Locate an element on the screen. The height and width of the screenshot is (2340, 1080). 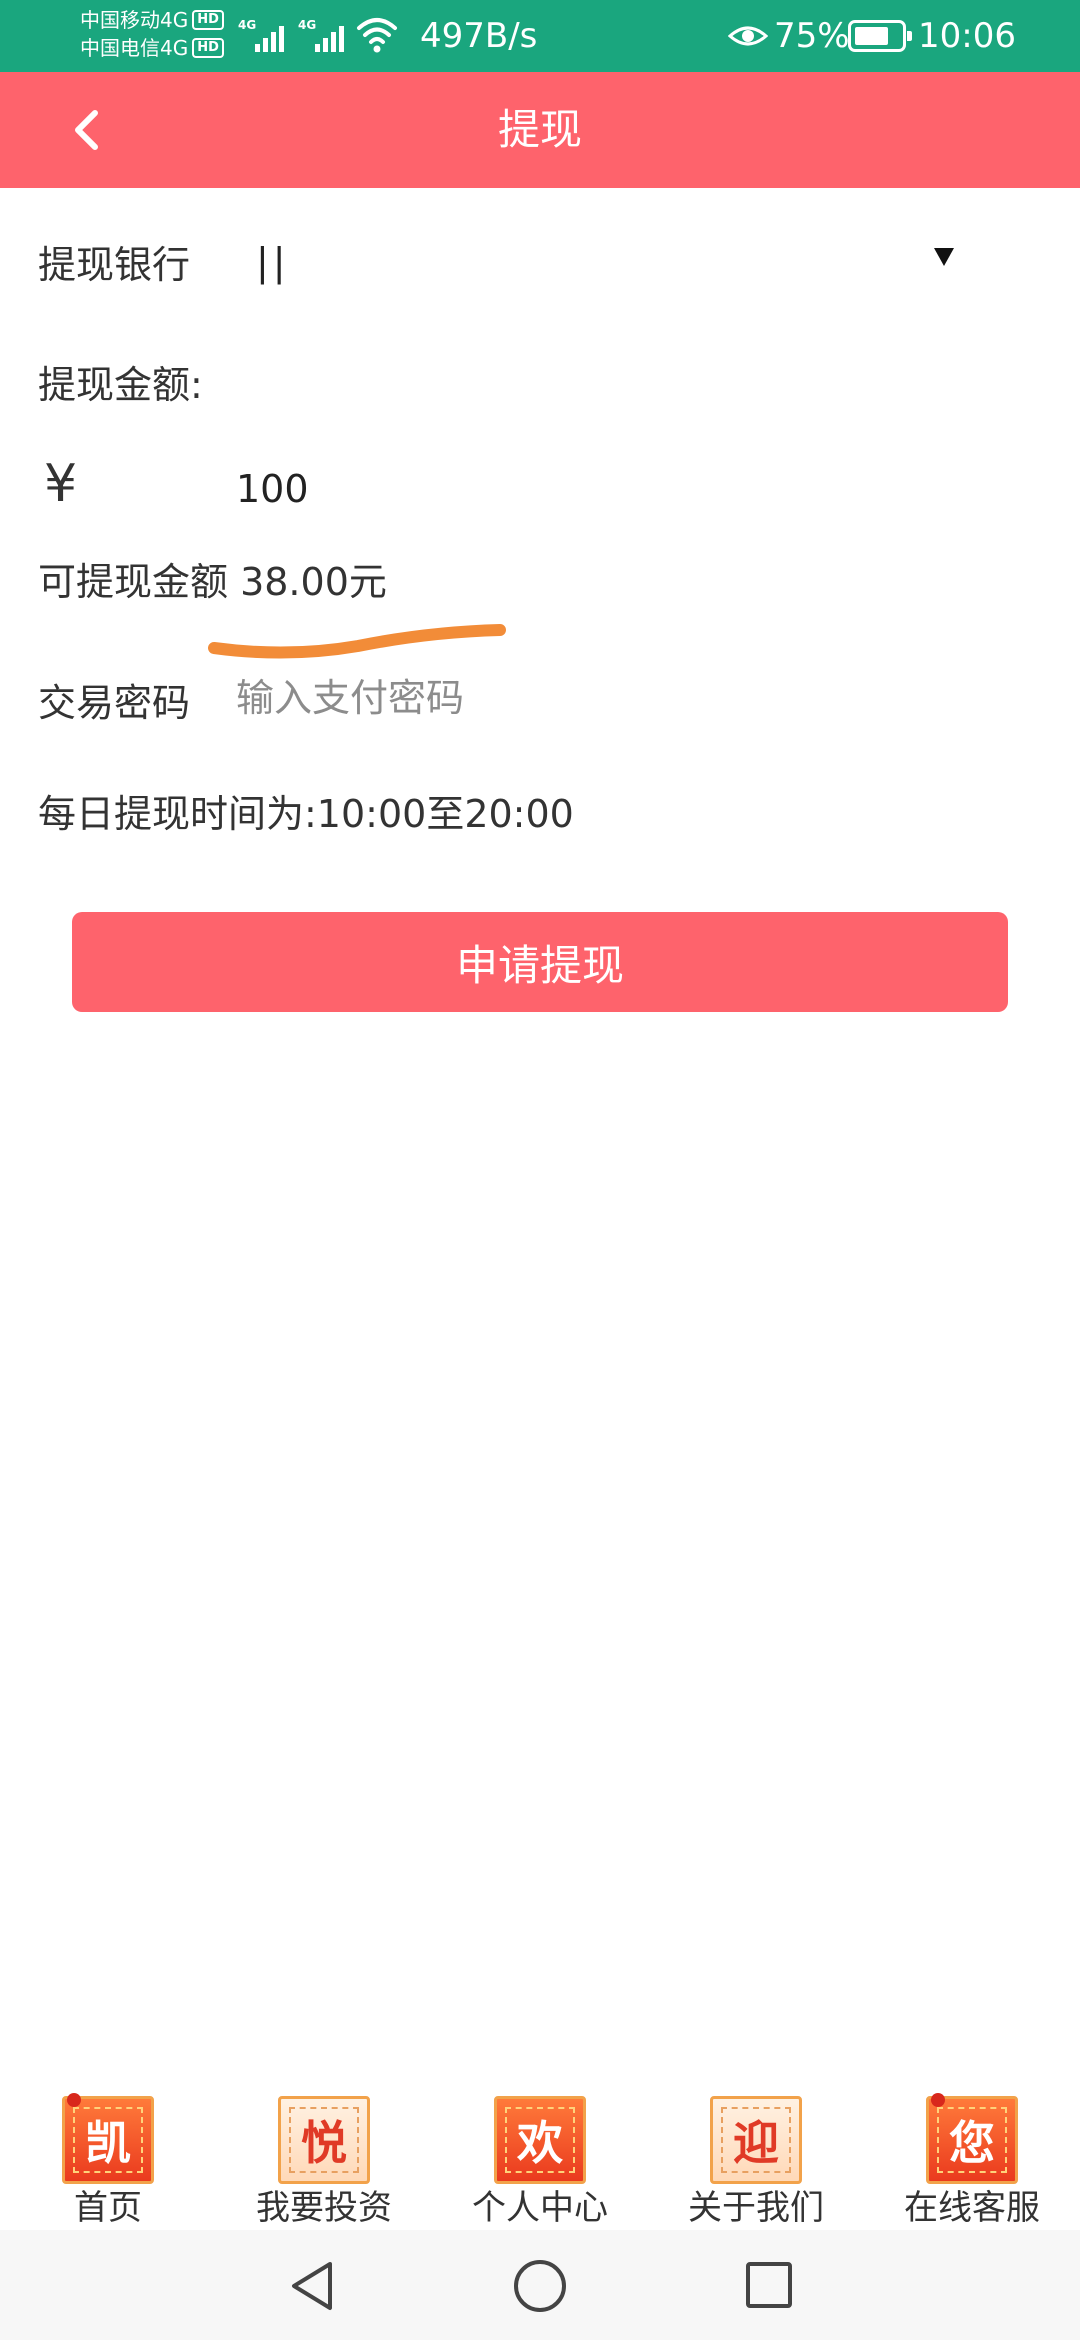
tab-icon-glyph: 欢 is located at coordinates (540, 2140).